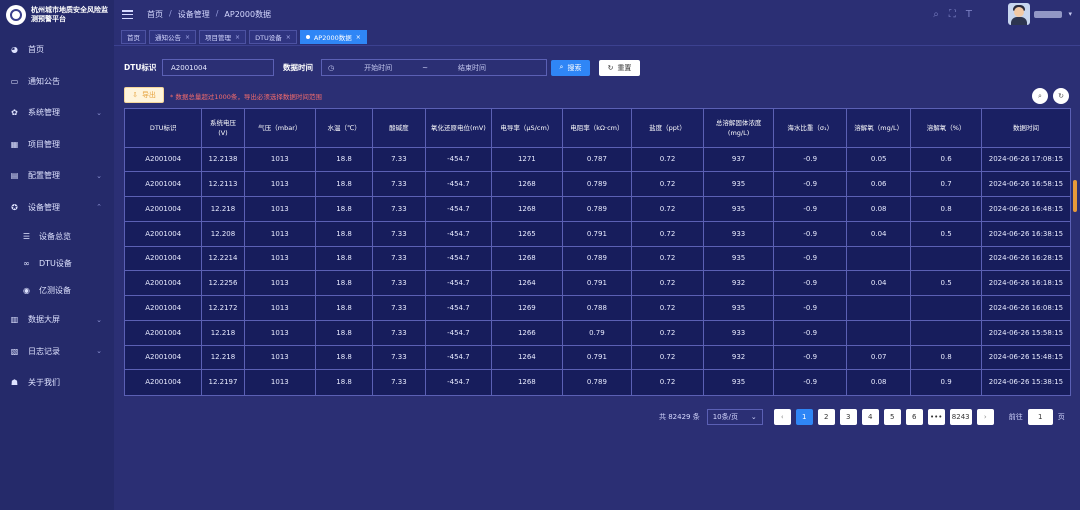  Describe the element at coordinates (155, 14) in the screenshot. I see `breadcrumb-item-home: 首页` at that location.